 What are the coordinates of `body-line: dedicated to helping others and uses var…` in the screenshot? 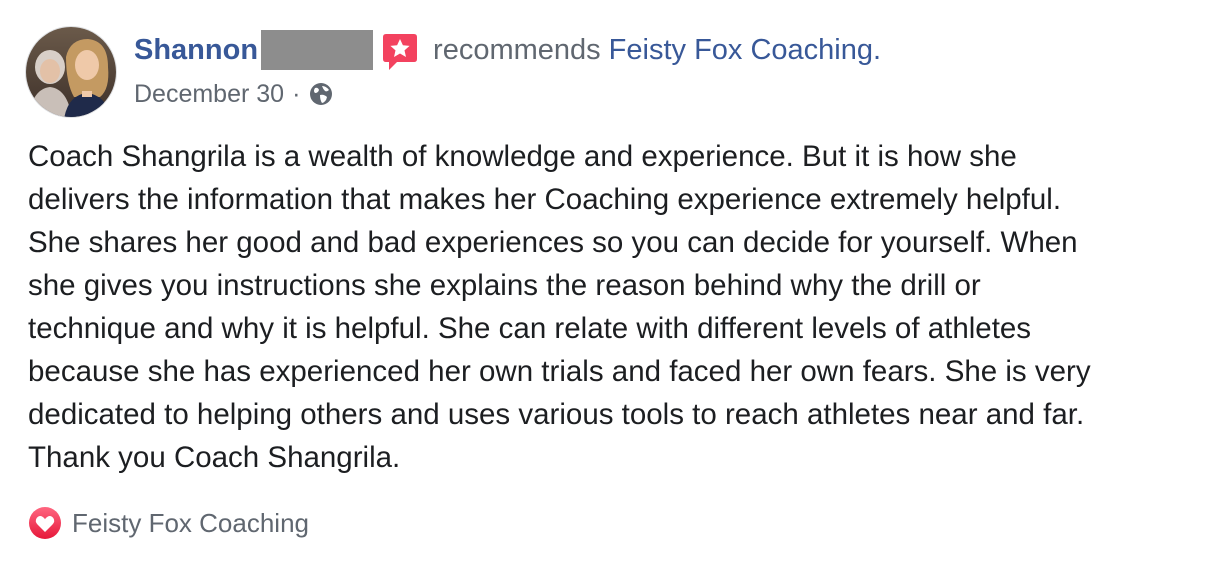 It's located at (556, 414).